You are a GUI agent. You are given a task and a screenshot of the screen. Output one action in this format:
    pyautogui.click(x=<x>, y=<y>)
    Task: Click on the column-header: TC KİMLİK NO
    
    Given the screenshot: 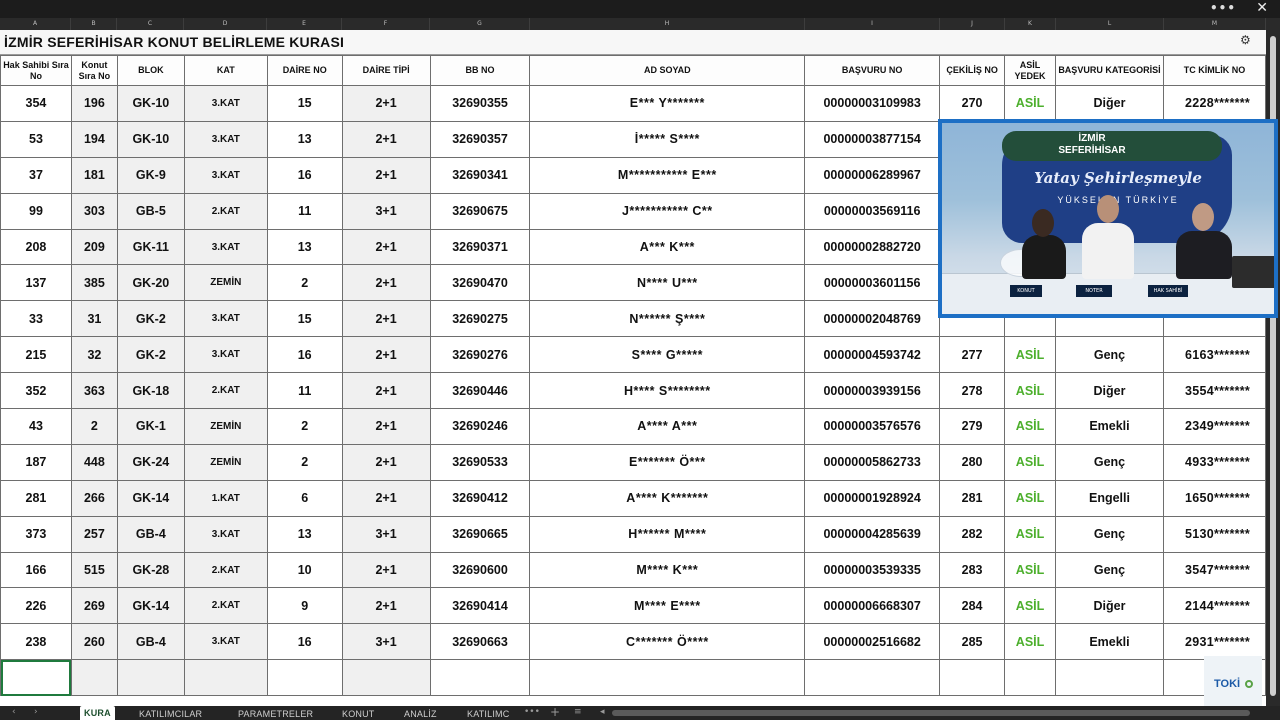 What is the action you would take?
    pyautogui.click(x=1214, y=70)
    